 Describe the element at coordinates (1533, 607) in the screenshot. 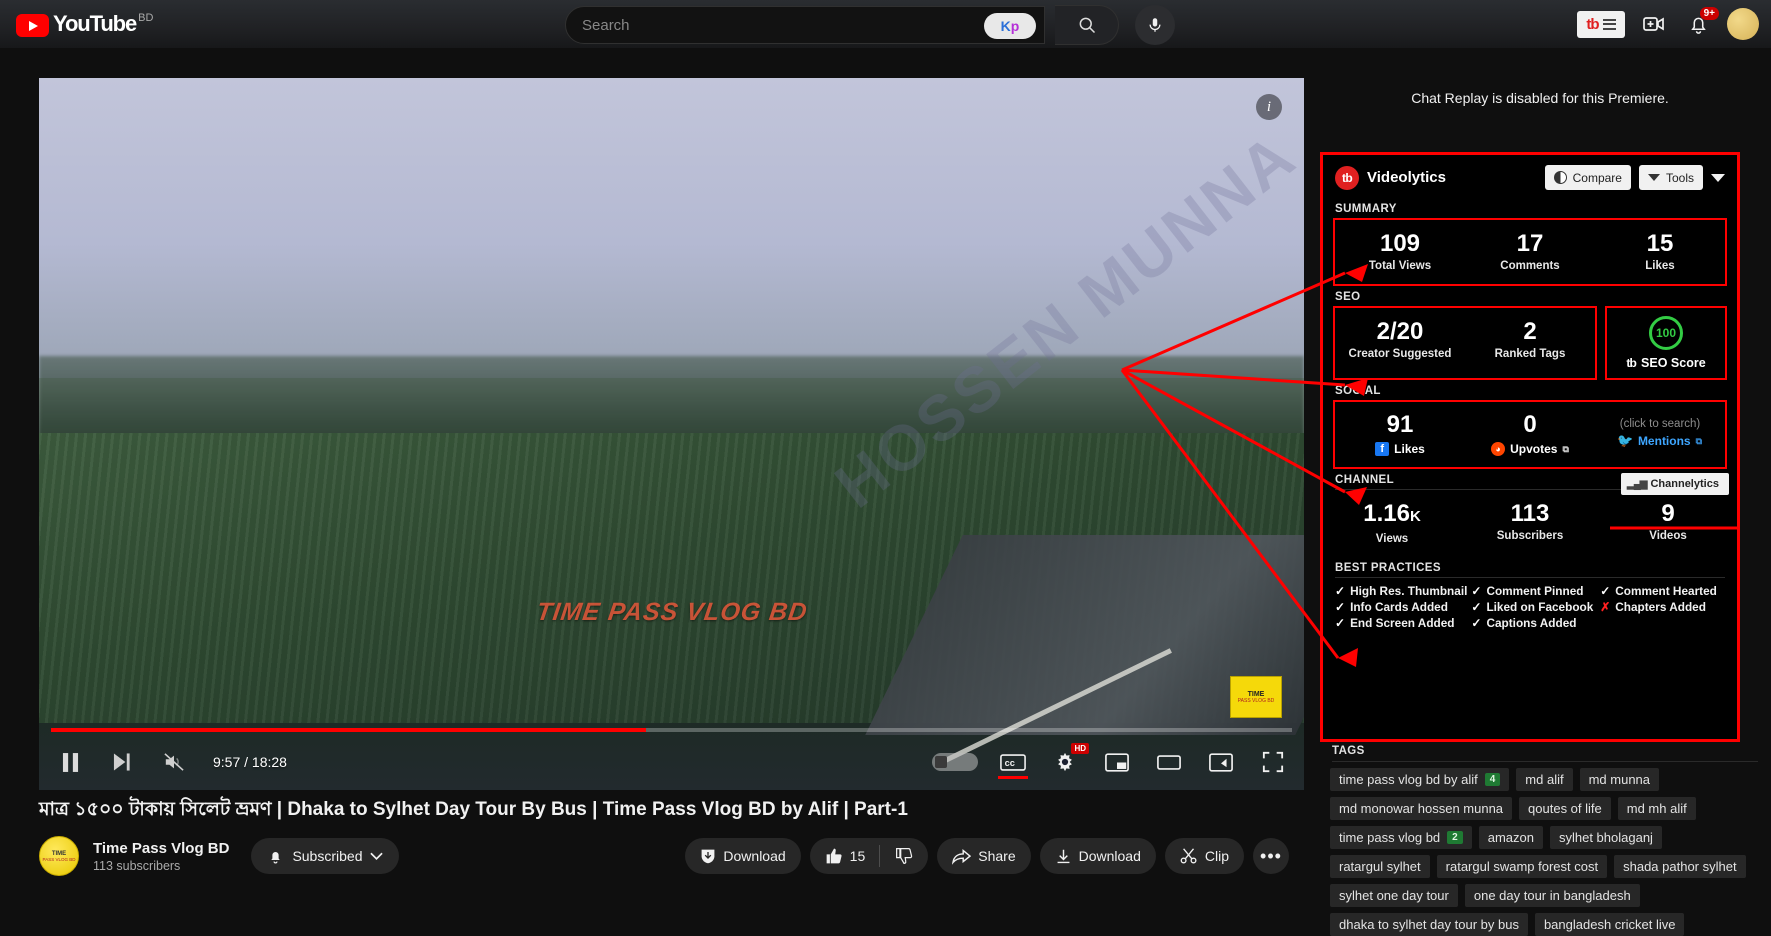

I see `best-practice-liked-on-facebook: ✓ Liked on Facebook` at that location.